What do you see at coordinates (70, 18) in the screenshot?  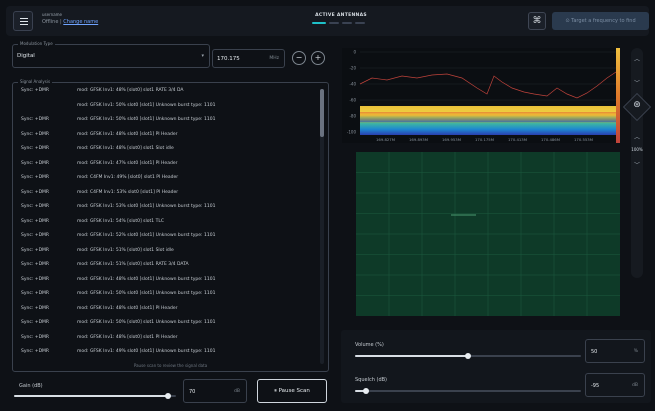 I see `user-block: username Offline | Change name` at bounding box center [70, 18].